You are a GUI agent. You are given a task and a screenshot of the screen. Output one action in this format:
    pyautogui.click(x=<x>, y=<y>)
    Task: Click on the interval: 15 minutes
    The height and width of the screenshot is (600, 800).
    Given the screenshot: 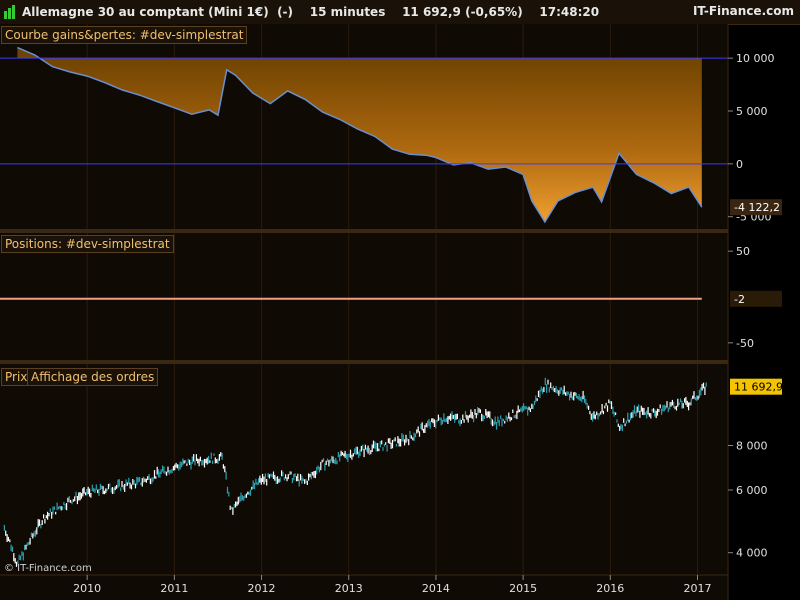 What is the action you would take?
    pyautogui.click(x=348, y=12)
    